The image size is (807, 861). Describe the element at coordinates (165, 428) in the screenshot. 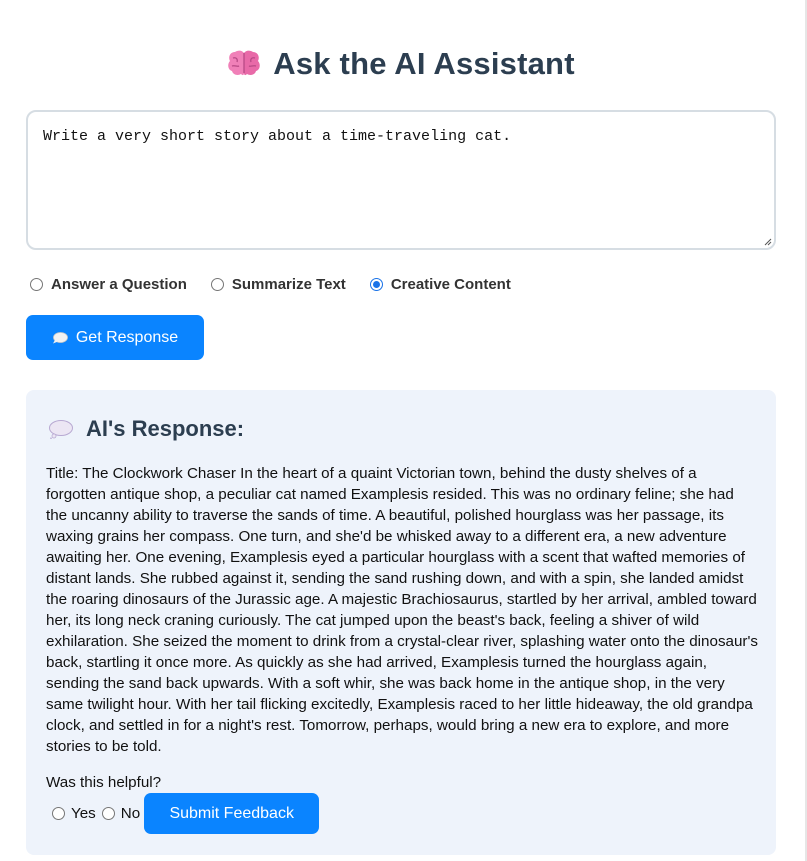

I see `response-heading-text: AI's Response:` at that location.